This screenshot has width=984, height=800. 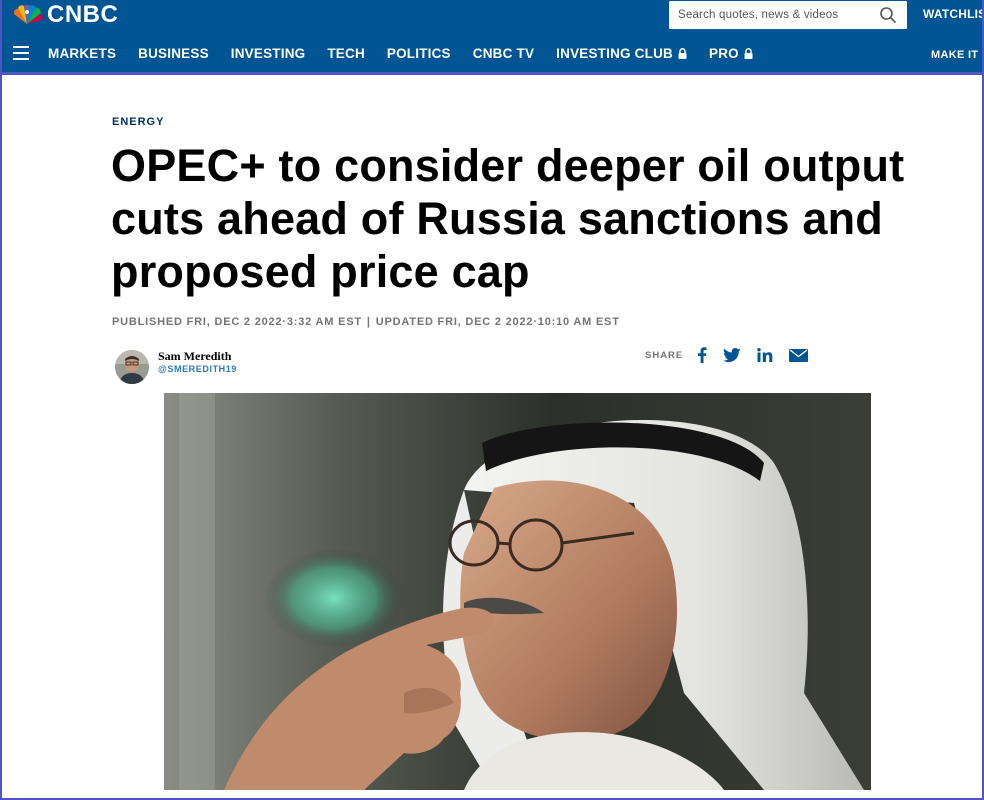 I want to click on nav-item-politics: POLITICS, so click(x=419, y=53).